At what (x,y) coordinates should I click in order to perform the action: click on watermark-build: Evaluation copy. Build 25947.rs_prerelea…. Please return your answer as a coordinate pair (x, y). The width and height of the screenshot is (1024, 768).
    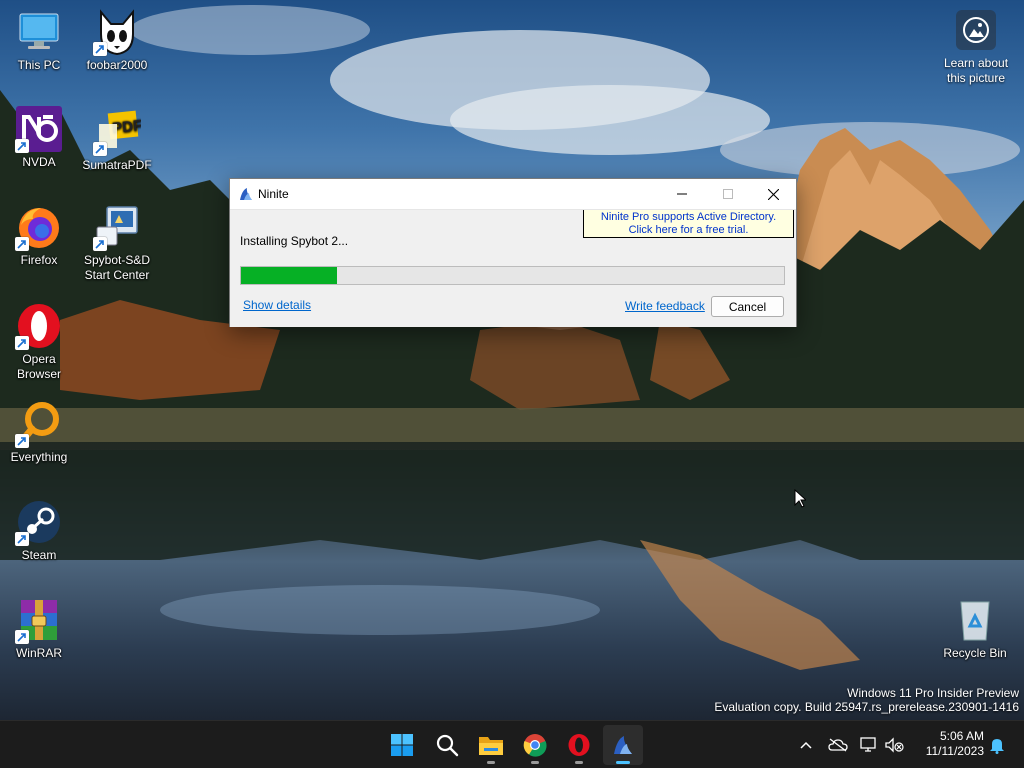
    Looking at the image, I should click on (866, 707).